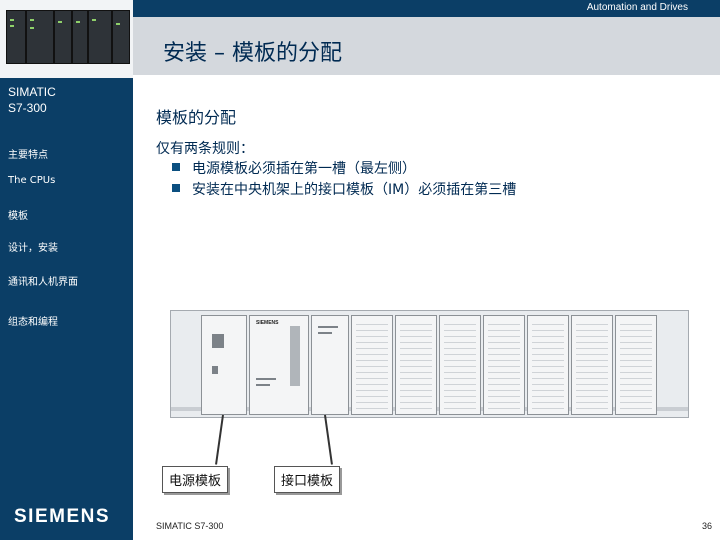 The width and height of the screenshot is (720, 540). I want to click on sidebar-item-cpus: The CPUs, so click(31, 180).